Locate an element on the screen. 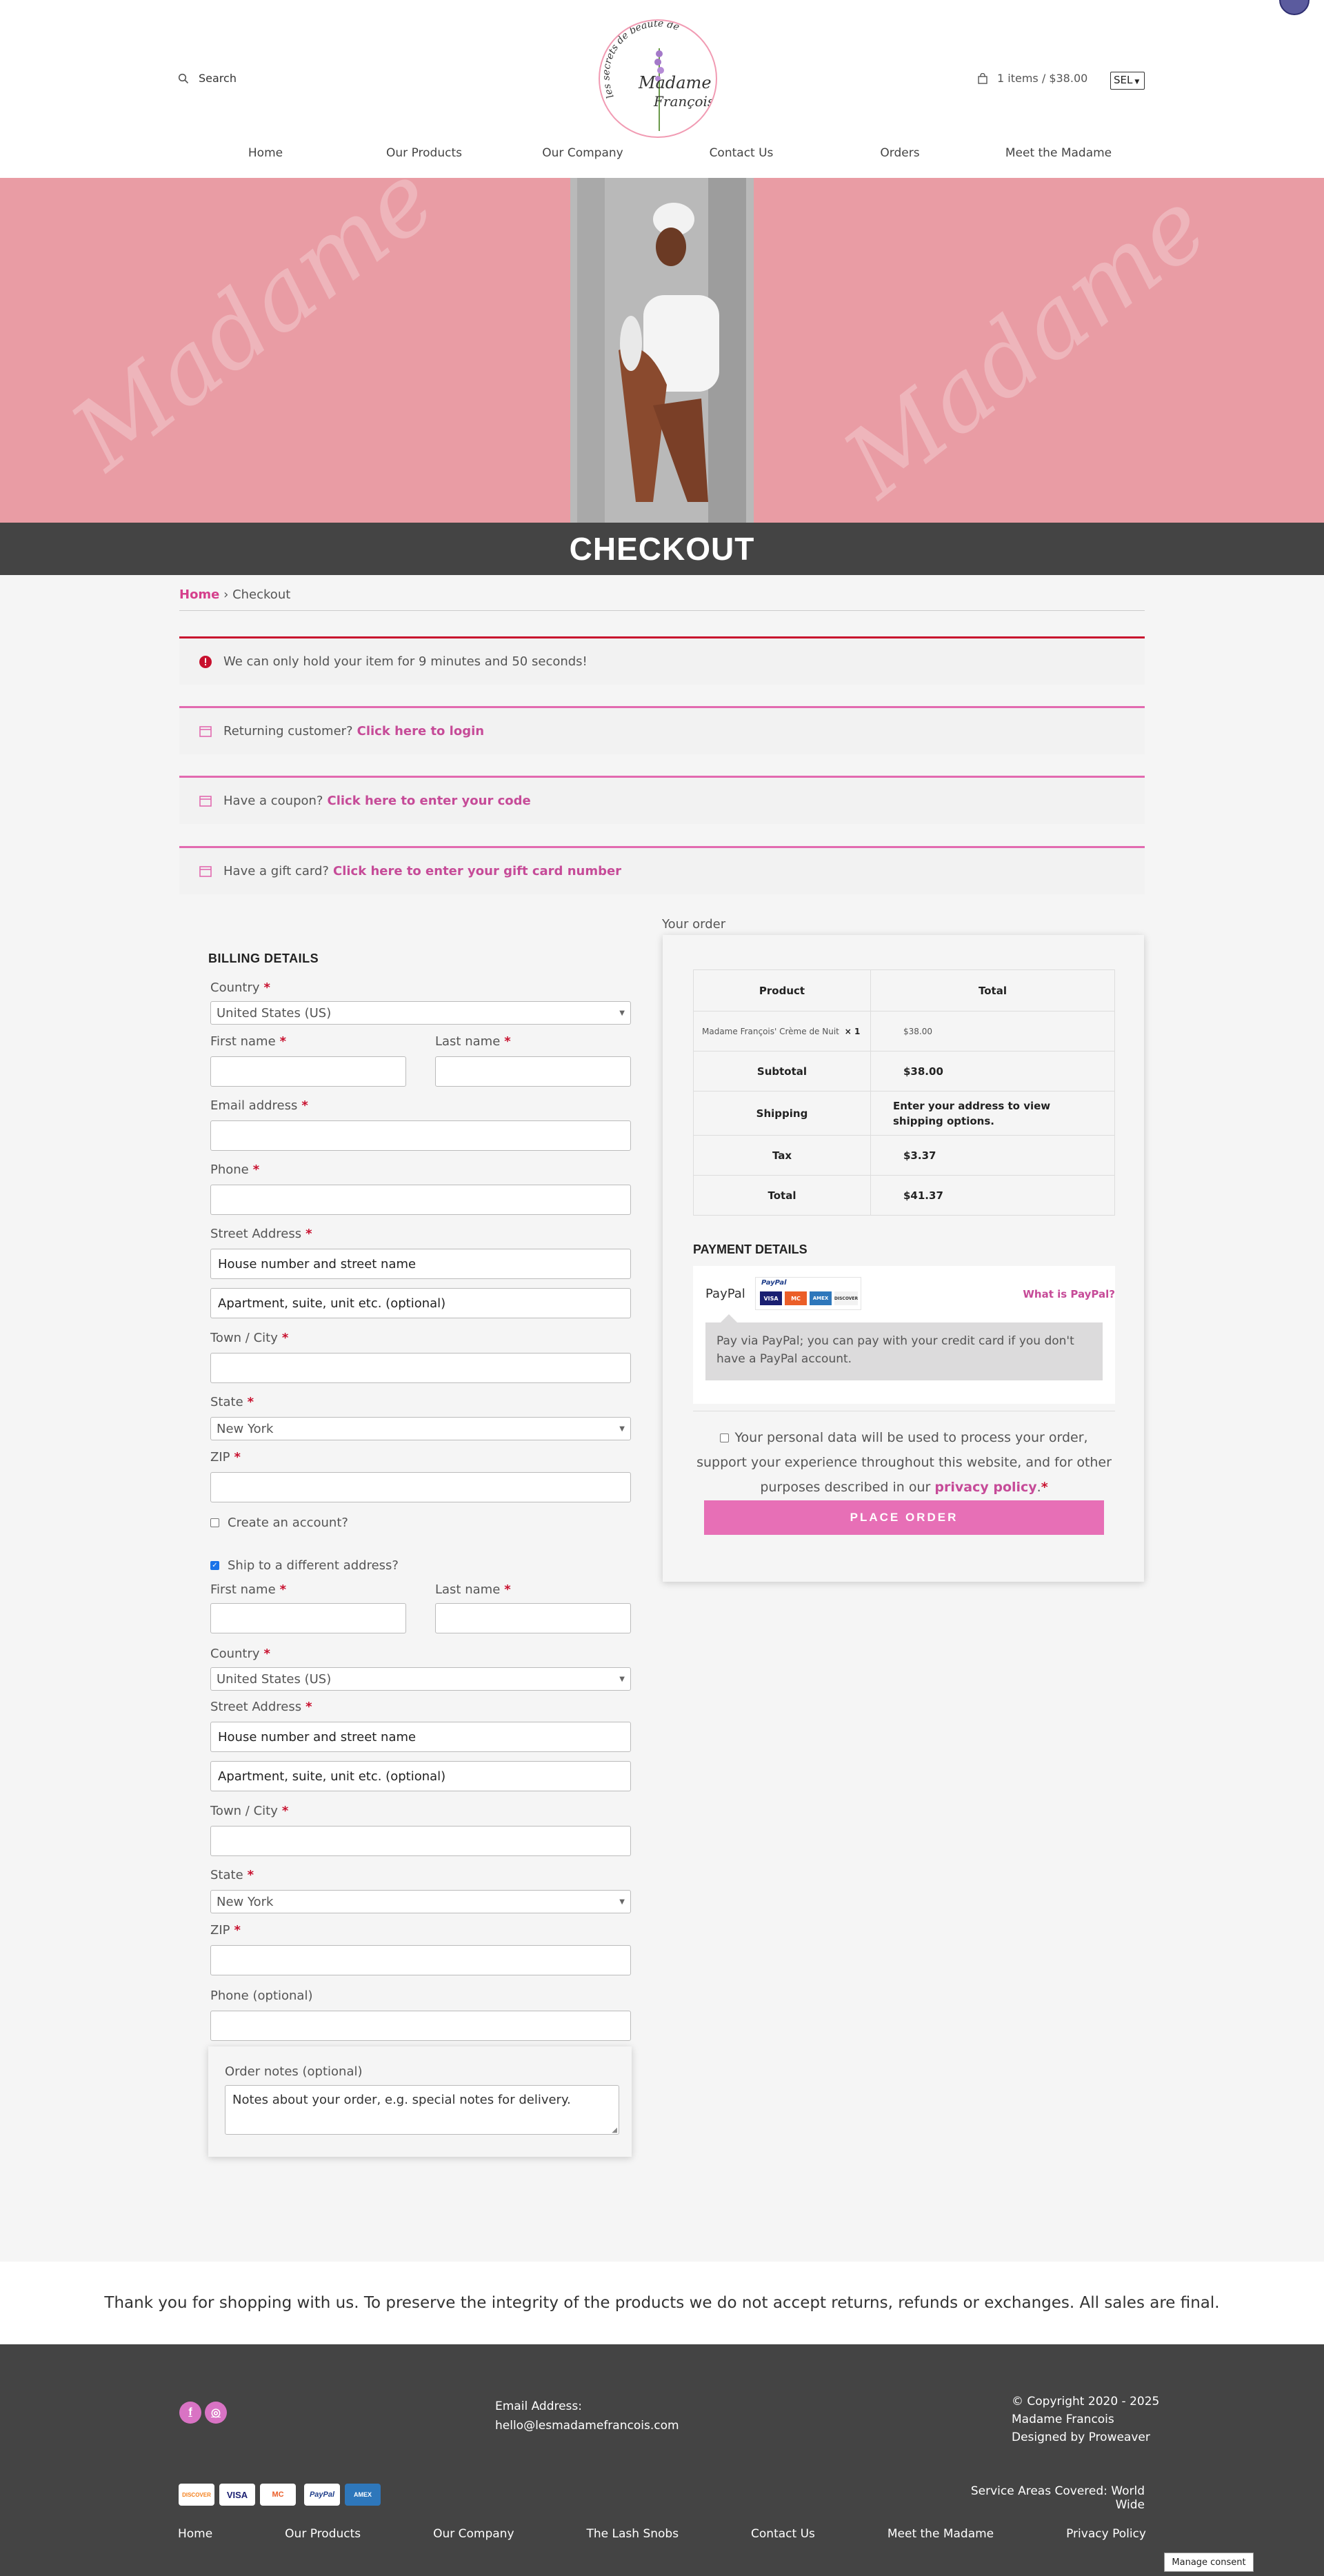  page-title: CHECKOUT is located at coordinates (662, 549).